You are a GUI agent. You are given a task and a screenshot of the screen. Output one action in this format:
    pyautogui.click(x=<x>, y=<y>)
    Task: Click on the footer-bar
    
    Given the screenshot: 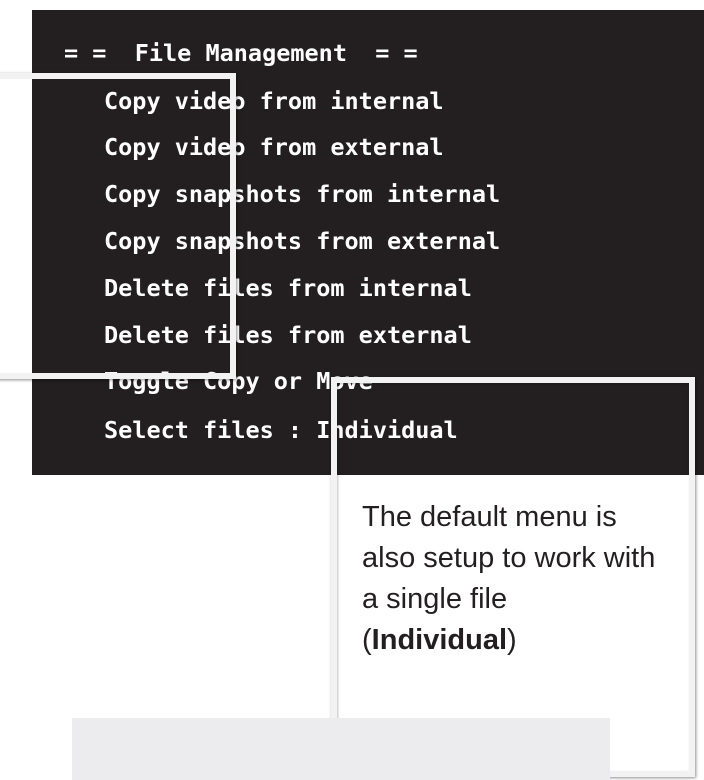 What is the action you would take?
    pyautogui.click(x=341, y=749)
    